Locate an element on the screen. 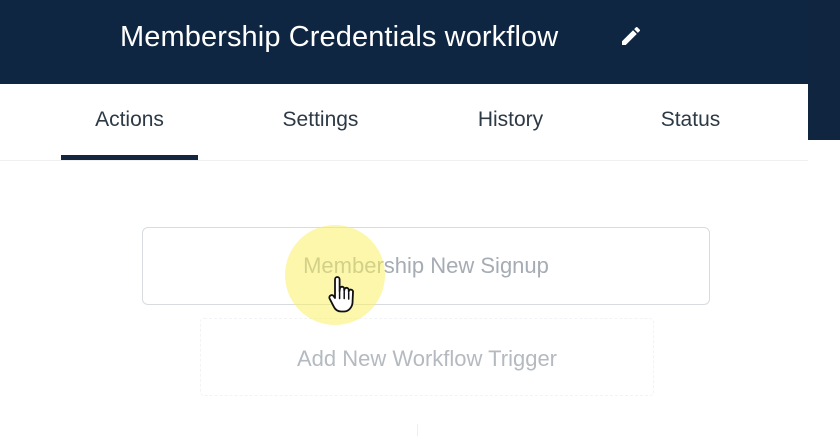 The width and height of the screenshot is (840, 436). tab-history: History is located at coordinates (510, 122).